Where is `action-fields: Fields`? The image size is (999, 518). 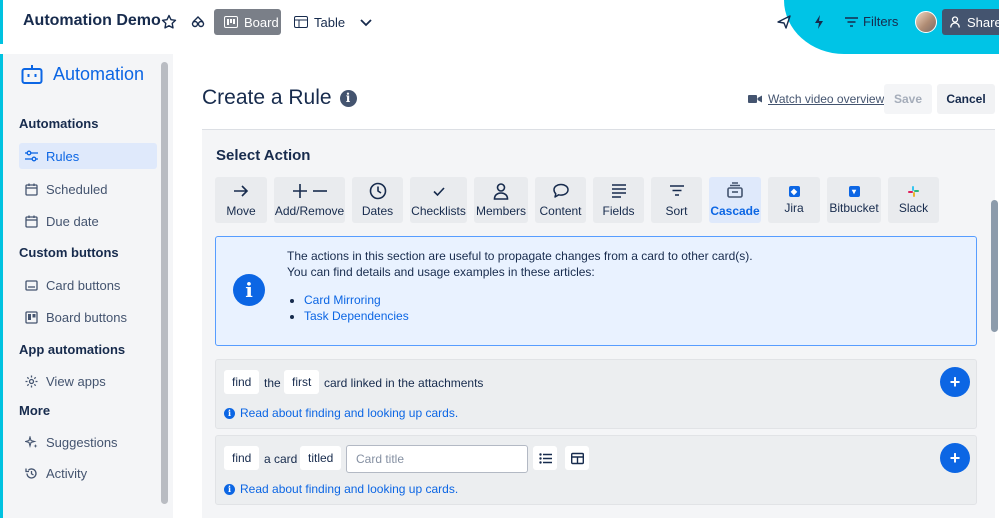
action-fields: Fields is located at coordinates (618, 200).